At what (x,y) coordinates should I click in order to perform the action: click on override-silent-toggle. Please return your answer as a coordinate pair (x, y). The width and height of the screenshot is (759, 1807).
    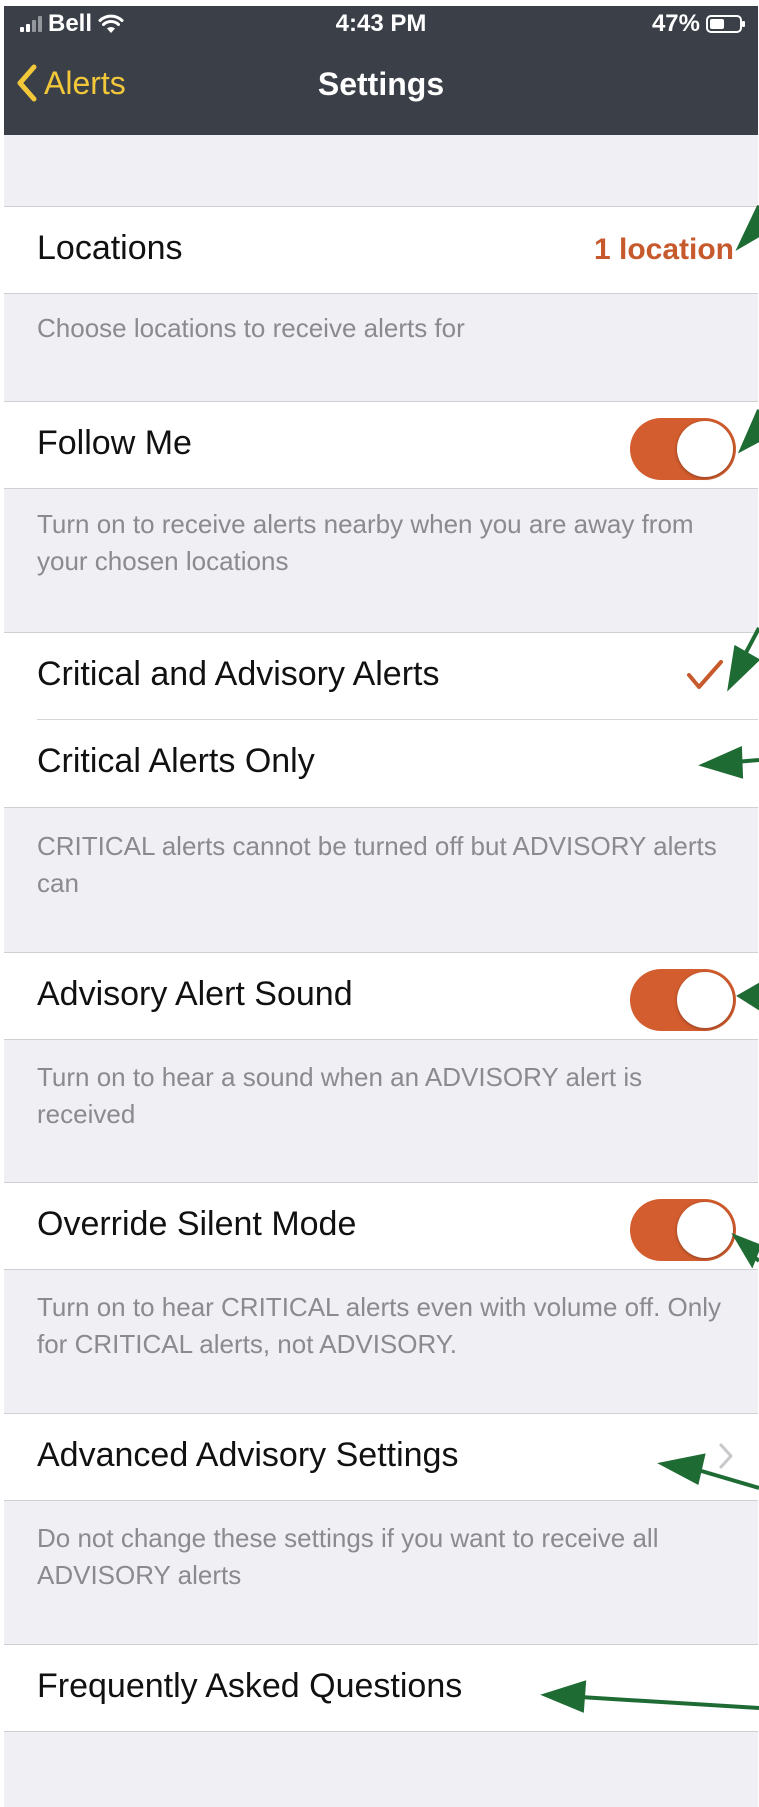
    Looking at the image, I should click on (683, 1230).